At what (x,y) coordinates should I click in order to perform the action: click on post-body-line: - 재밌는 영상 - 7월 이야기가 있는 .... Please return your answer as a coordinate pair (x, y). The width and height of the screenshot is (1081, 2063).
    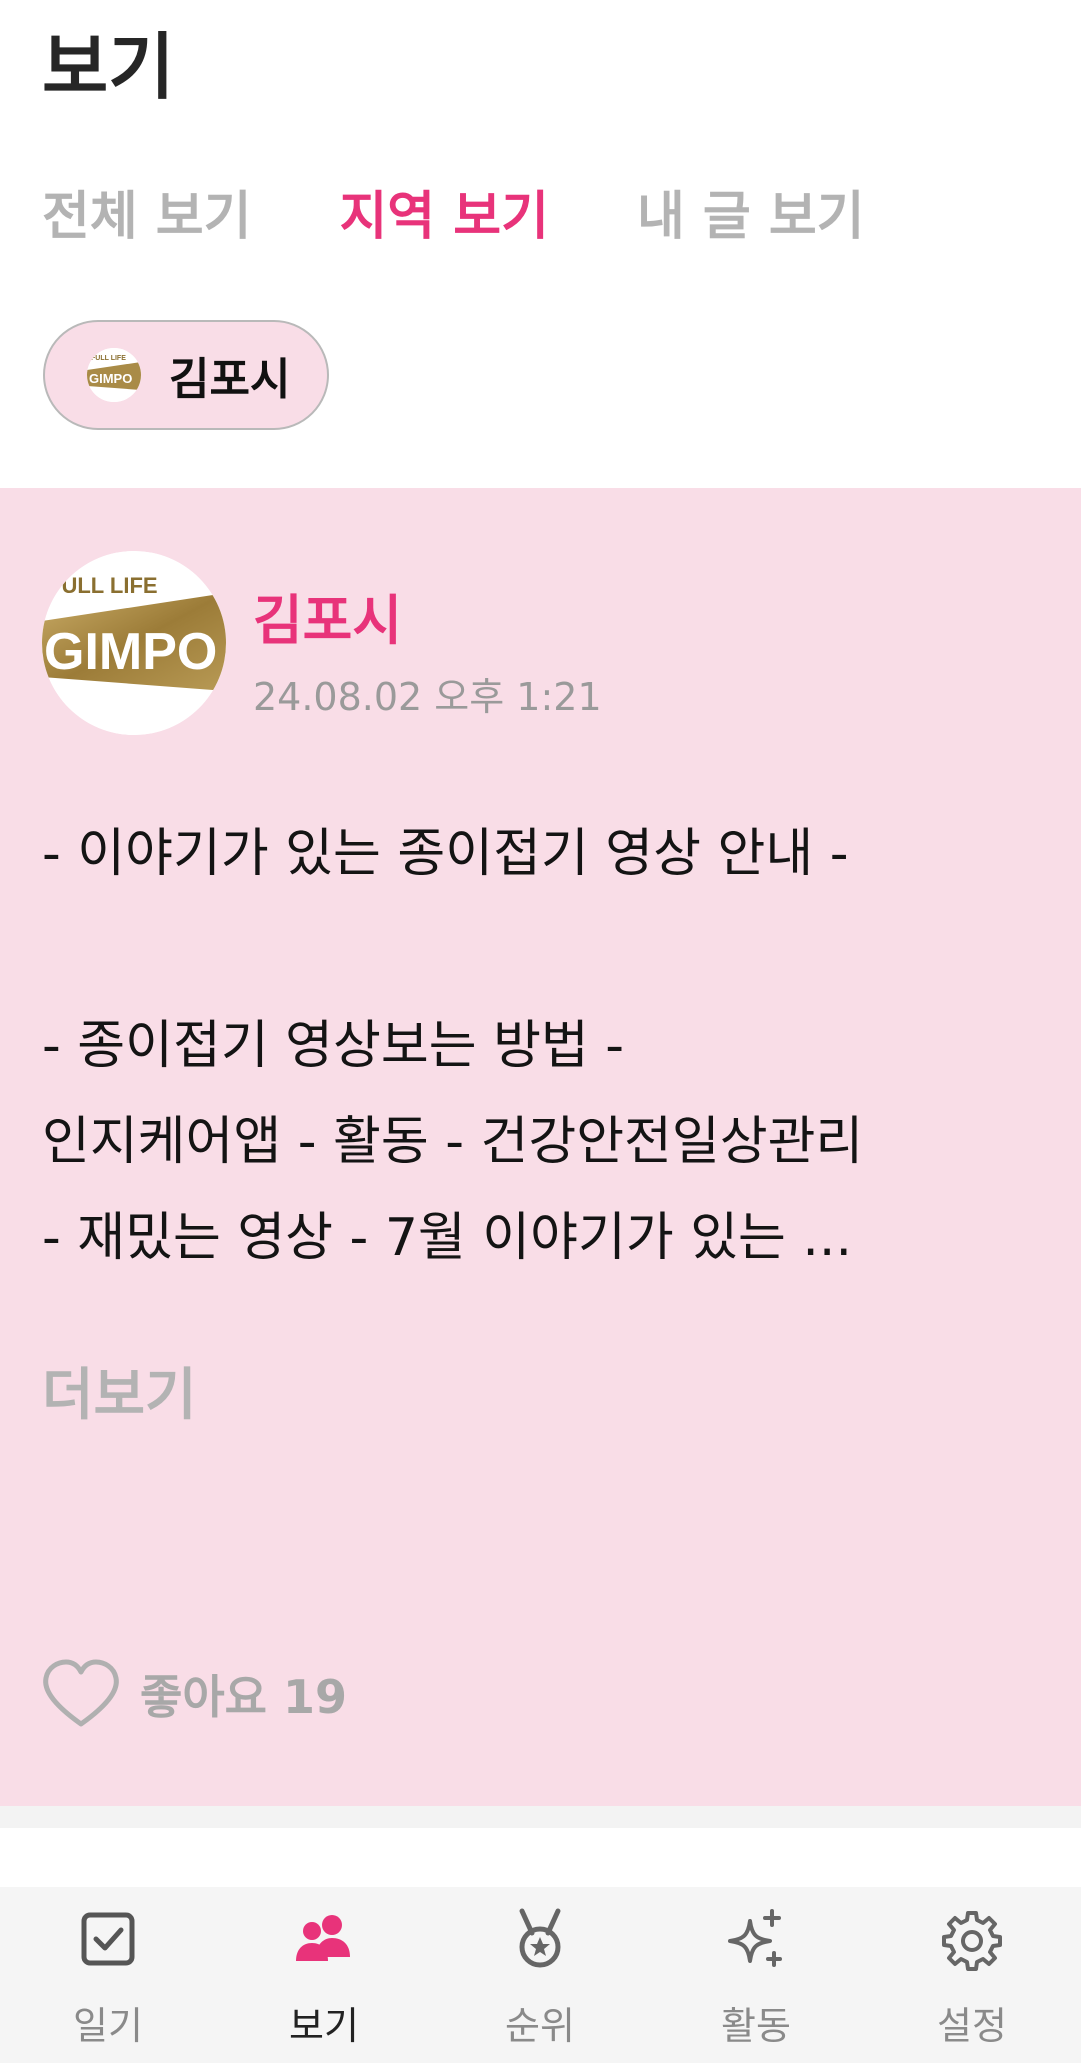
    Looking at the image, I should click on (447, 1238).